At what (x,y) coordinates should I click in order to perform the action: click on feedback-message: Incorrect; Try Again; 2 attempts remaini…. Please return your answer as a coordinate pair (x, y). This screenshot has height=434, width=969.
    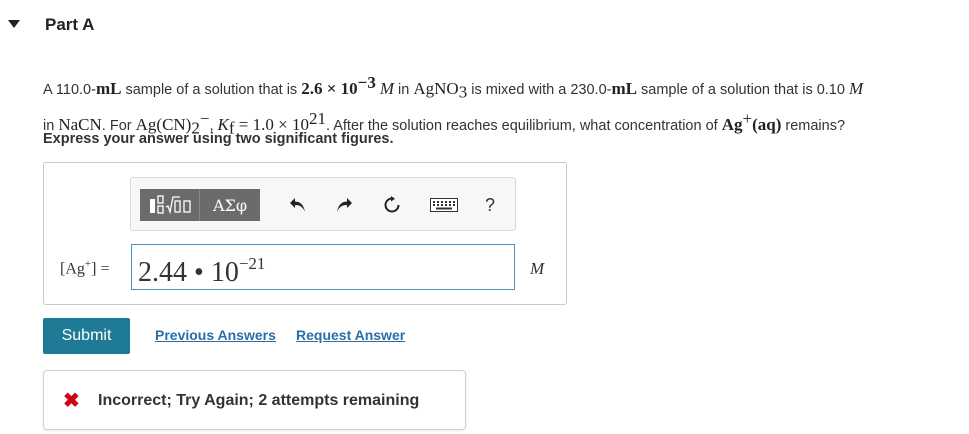
    Looking at the image, I should click on (259, 400).